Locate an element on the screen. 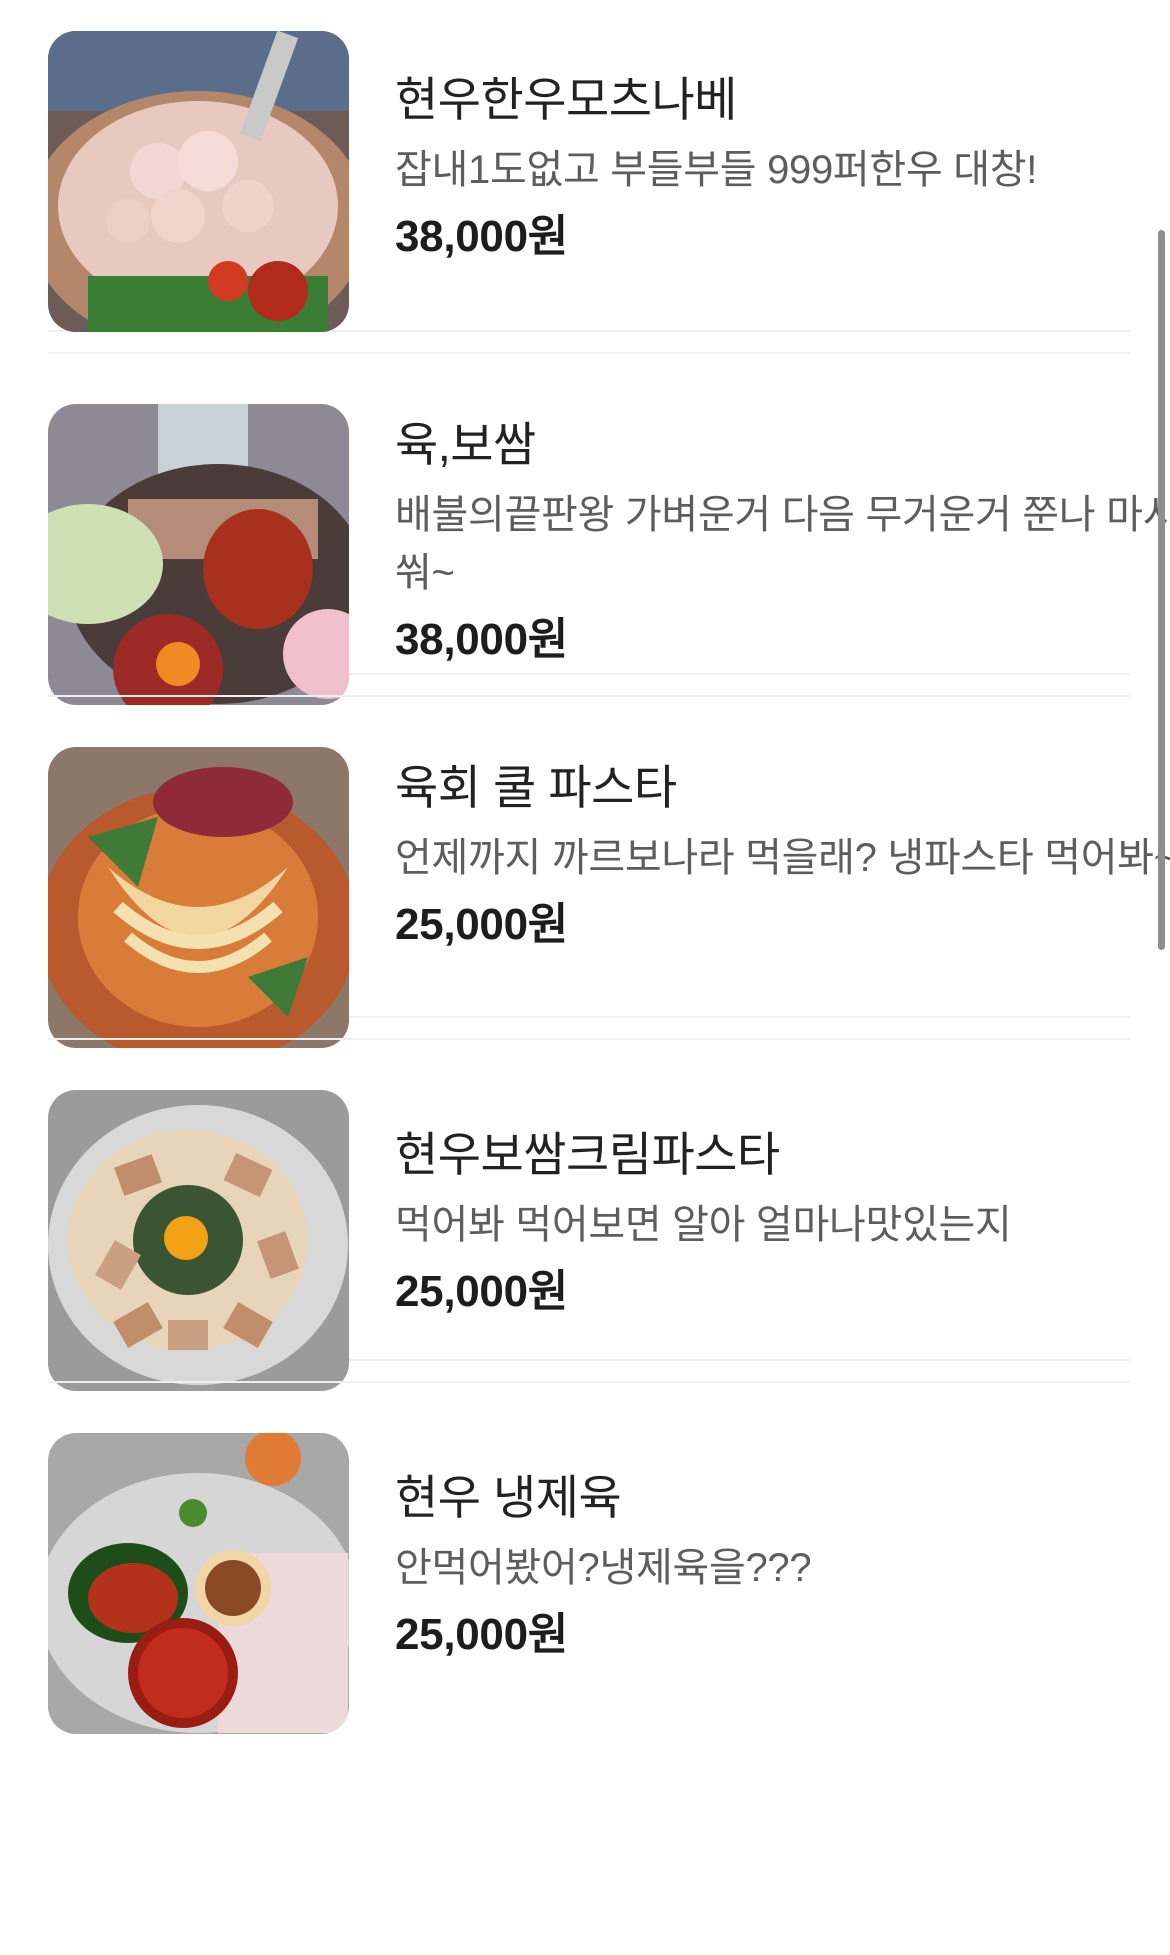  menu-item: 현우한우모츠나베 잡내1도없고 부들부들 999퍼한우 대창! 38,000원 is located at coordinates (589, 181).